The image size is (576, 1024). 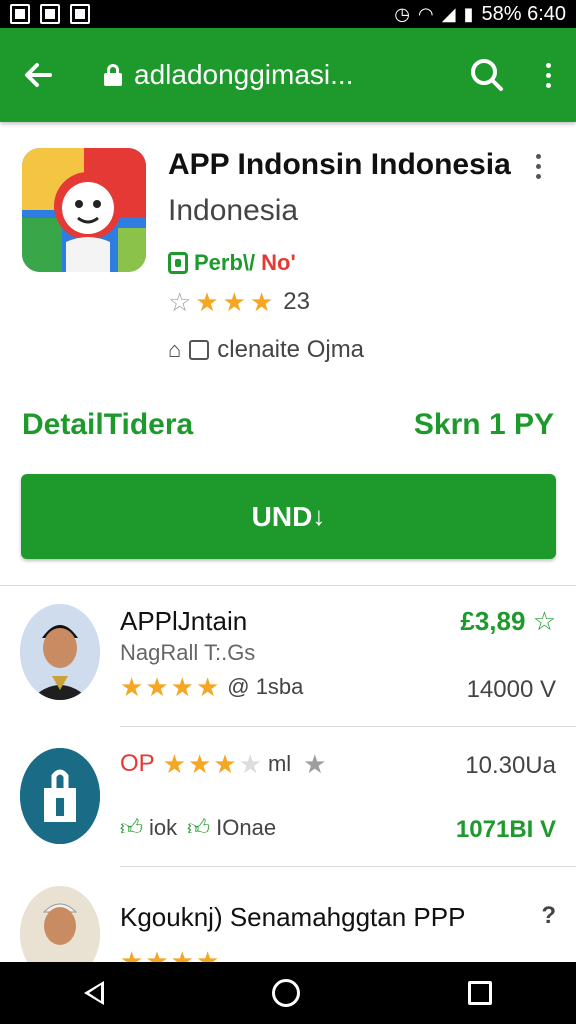 What do you see at coordinates (296, 301) in the screenshot?
I see `rating-count: 23` at bounding box center [296, 301].